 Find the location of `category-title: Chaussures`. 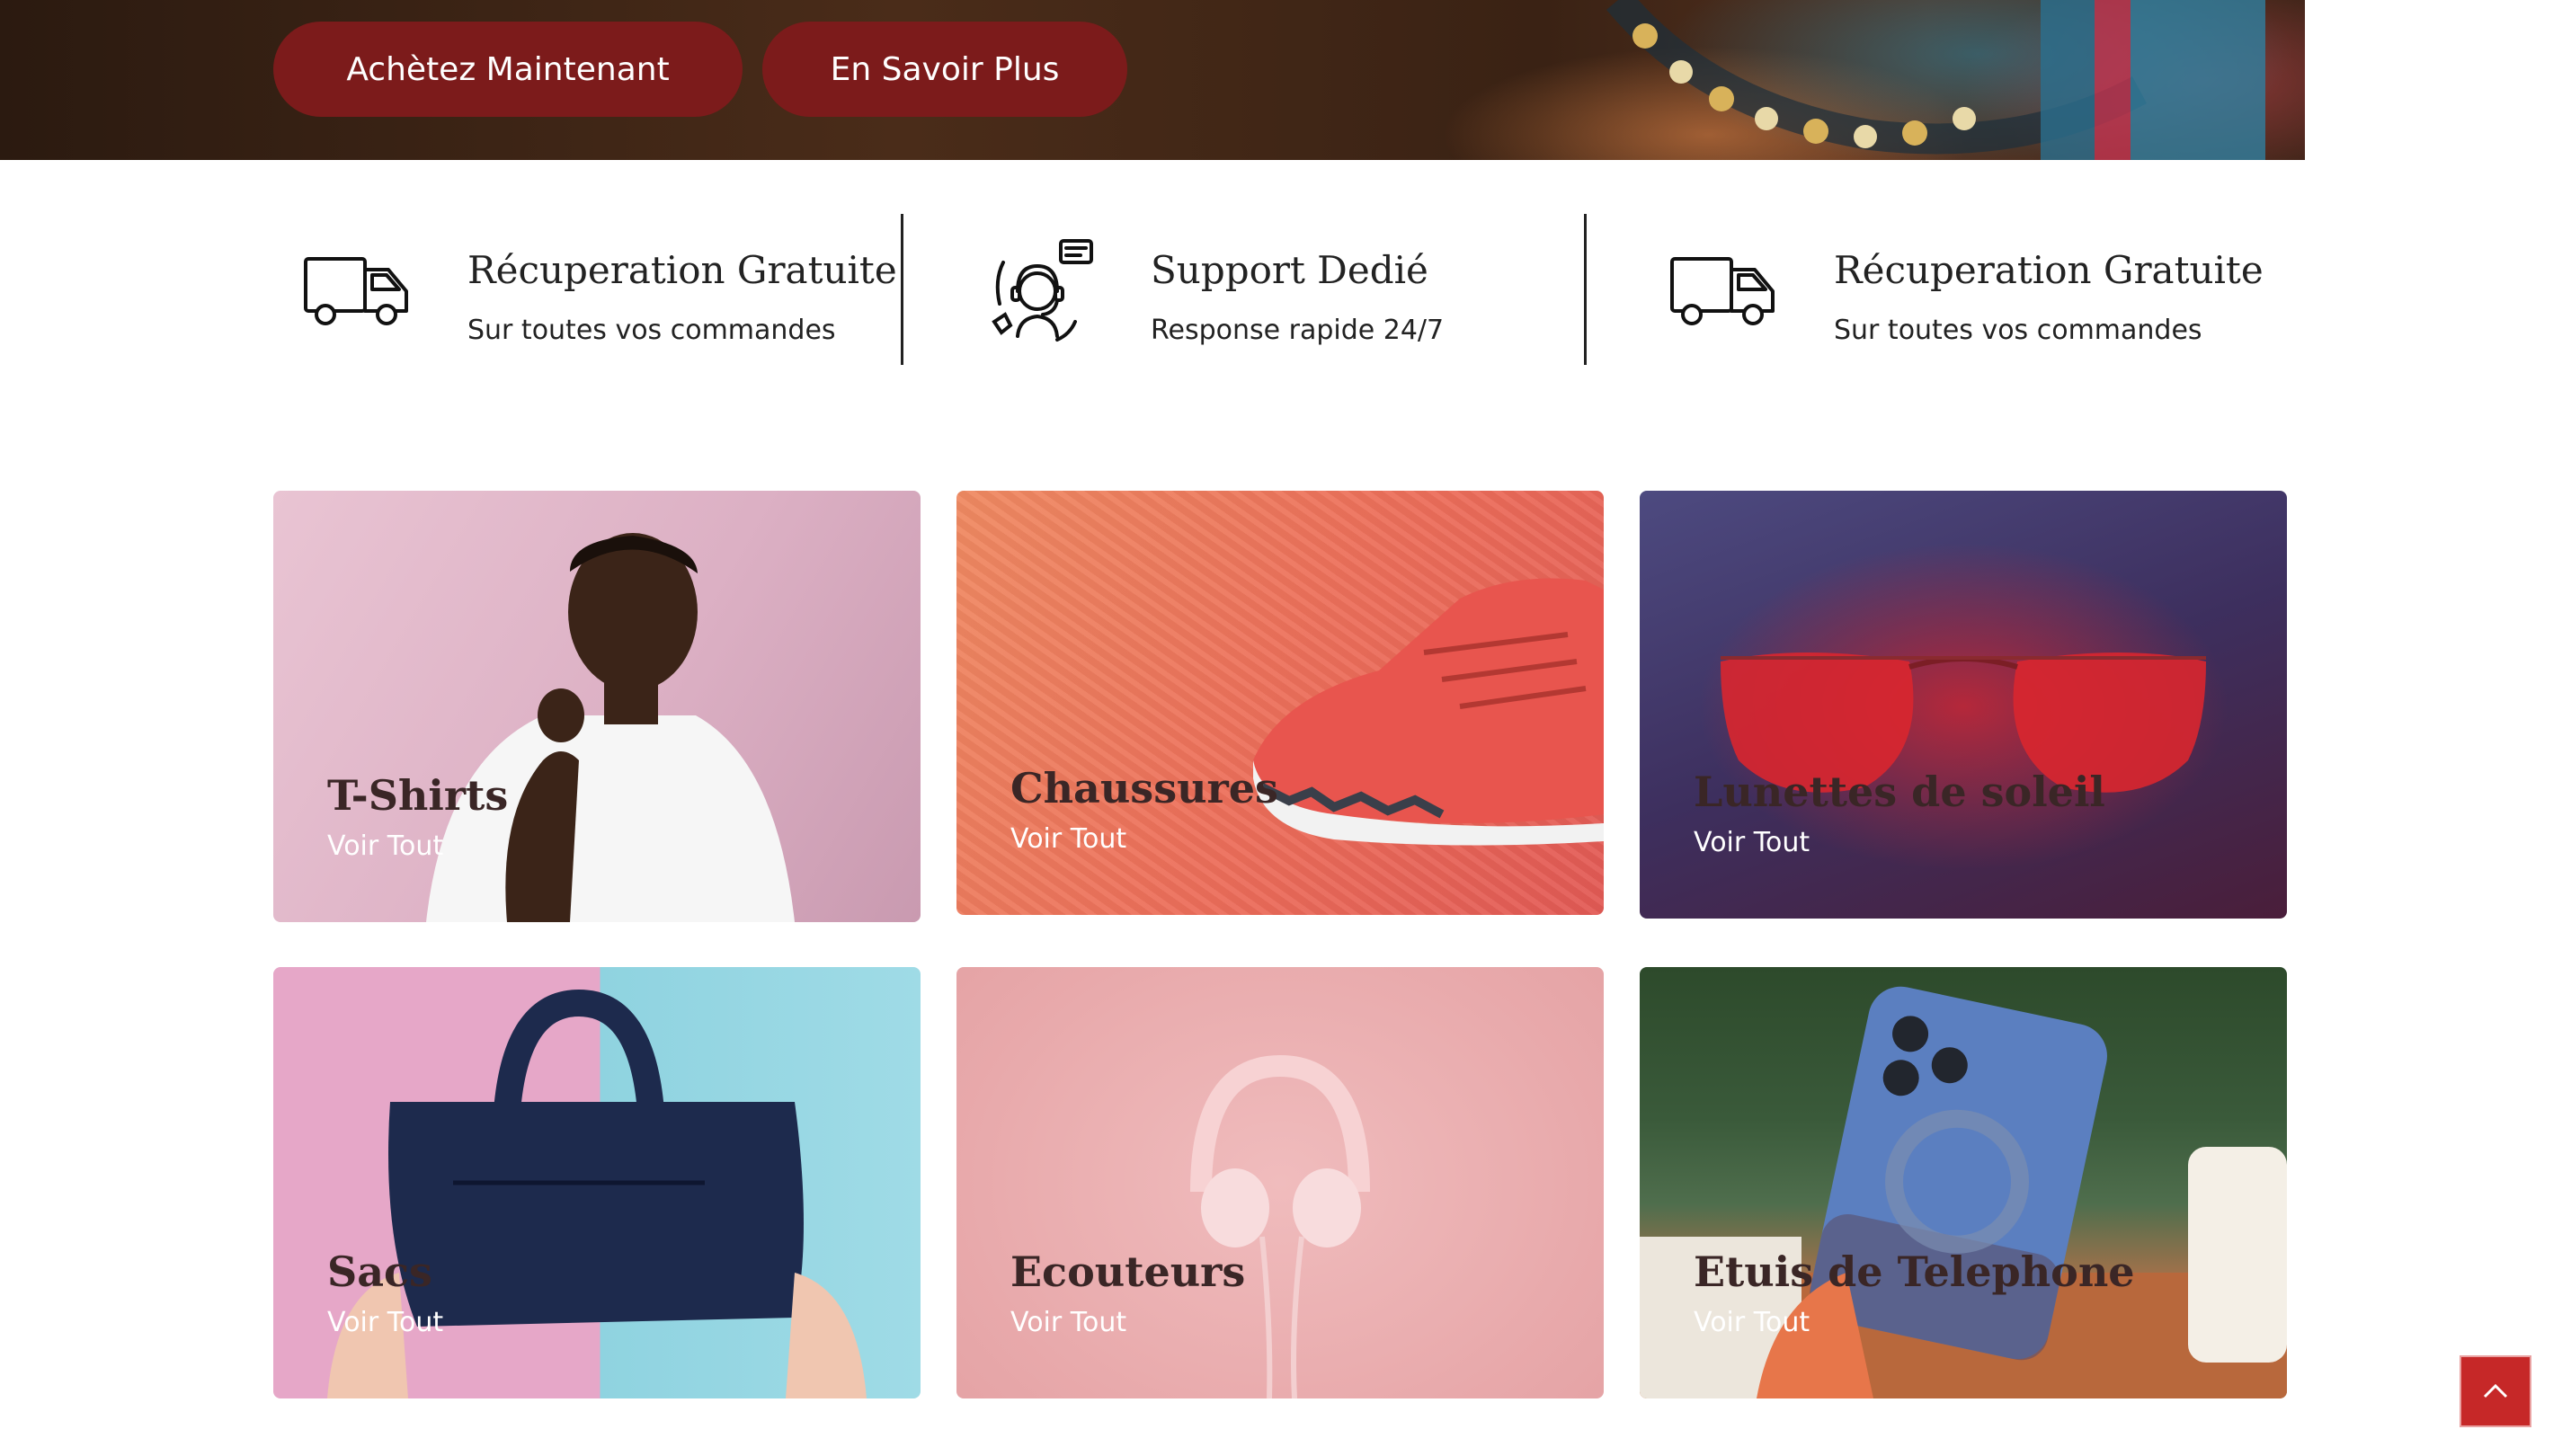

category-title: Chaussures is located at coordinates (1144, 788).